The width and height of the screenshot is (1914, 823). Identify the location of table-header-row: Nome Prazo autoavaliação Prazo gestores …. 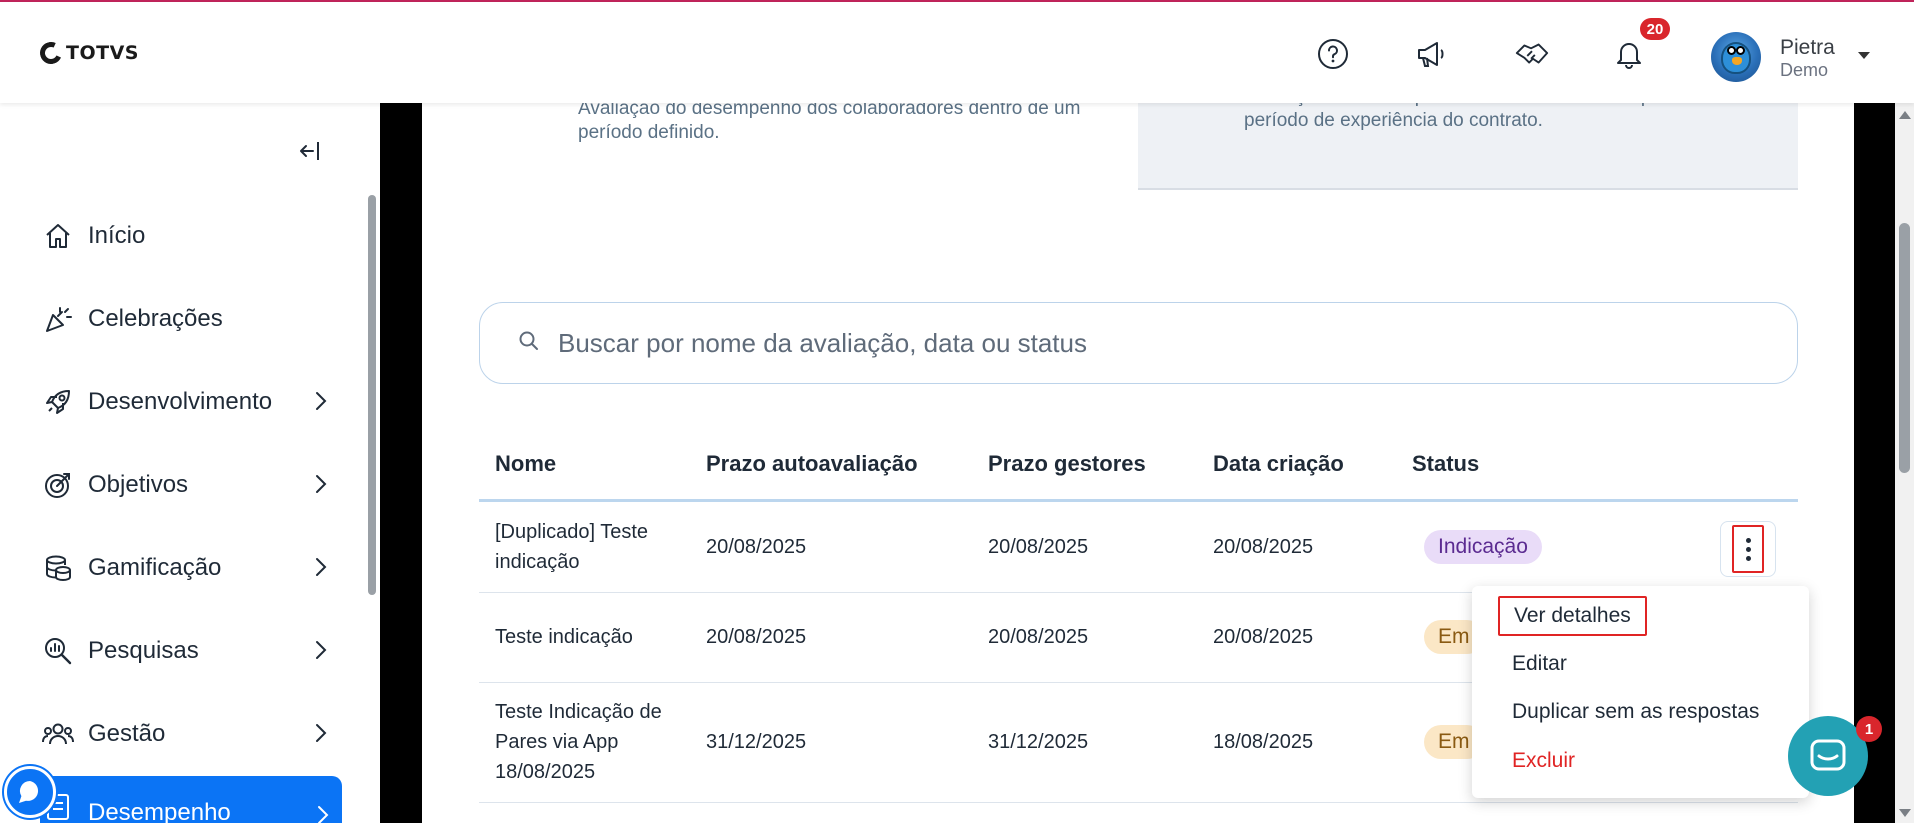
(1138, 466).